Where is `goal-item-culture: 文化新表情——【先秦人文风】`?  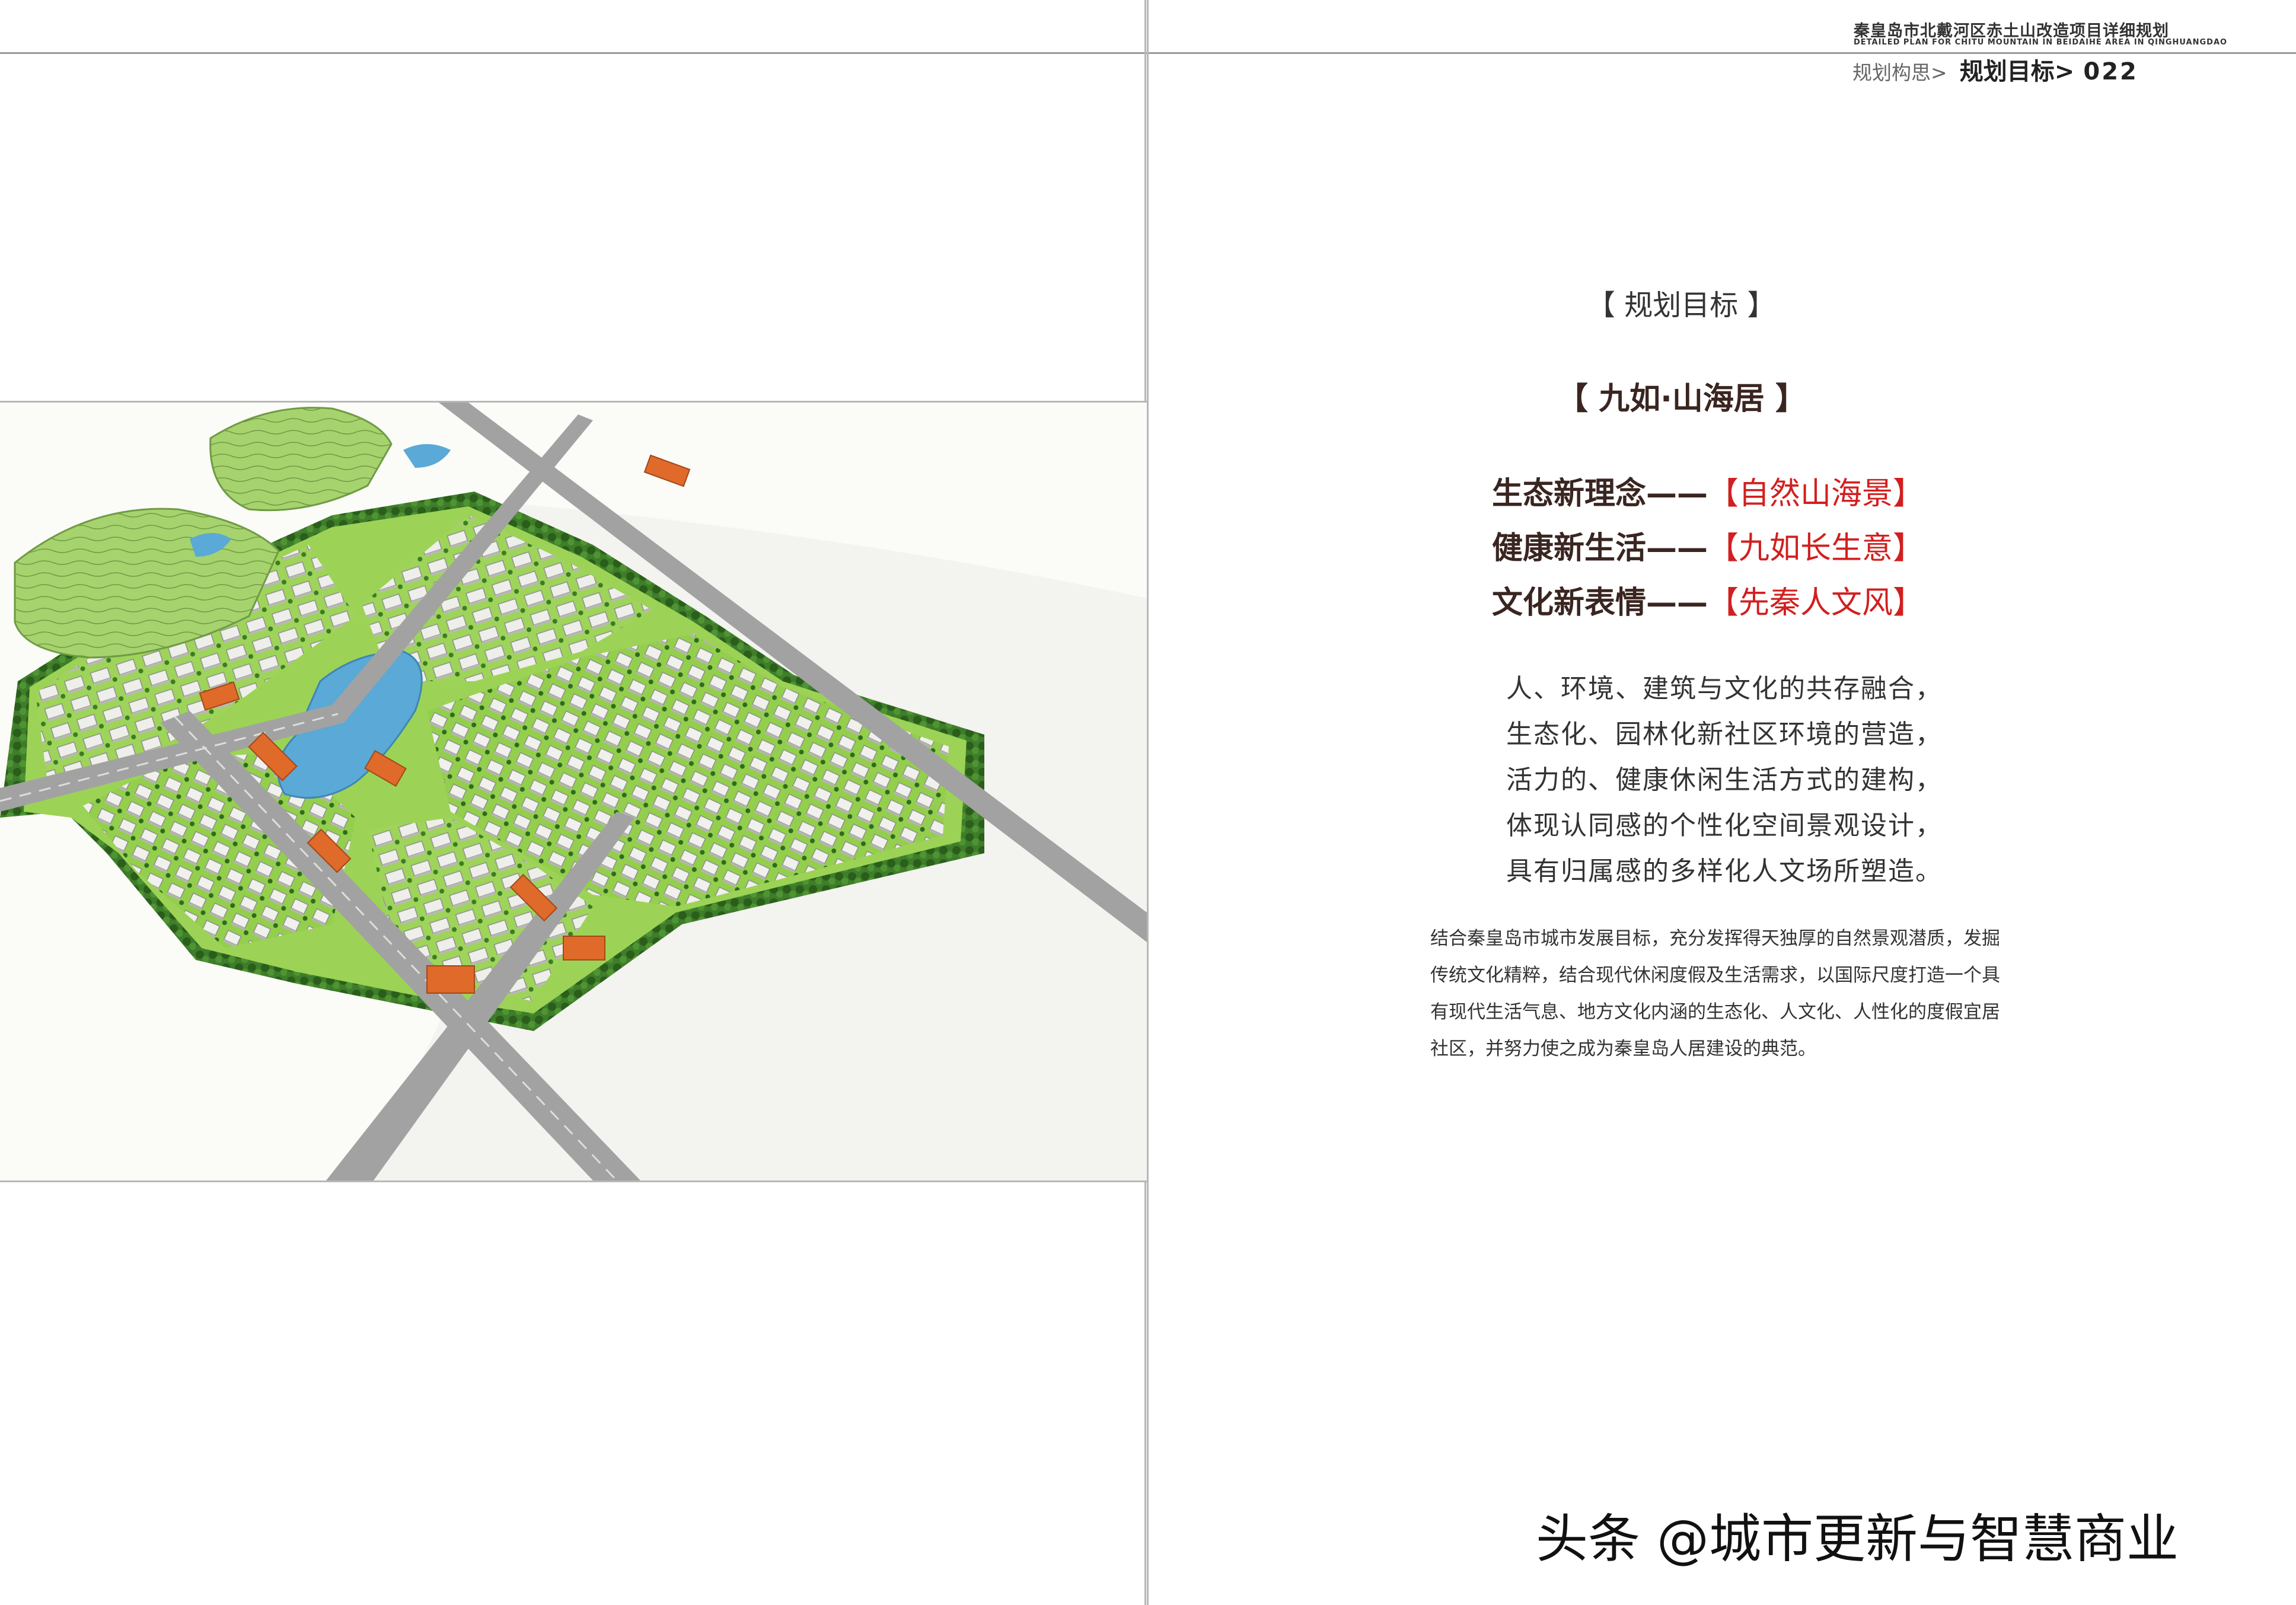 goal-item-culture: 文化新表情——【先秦人文风】 is located at coordinates (1708, 604).